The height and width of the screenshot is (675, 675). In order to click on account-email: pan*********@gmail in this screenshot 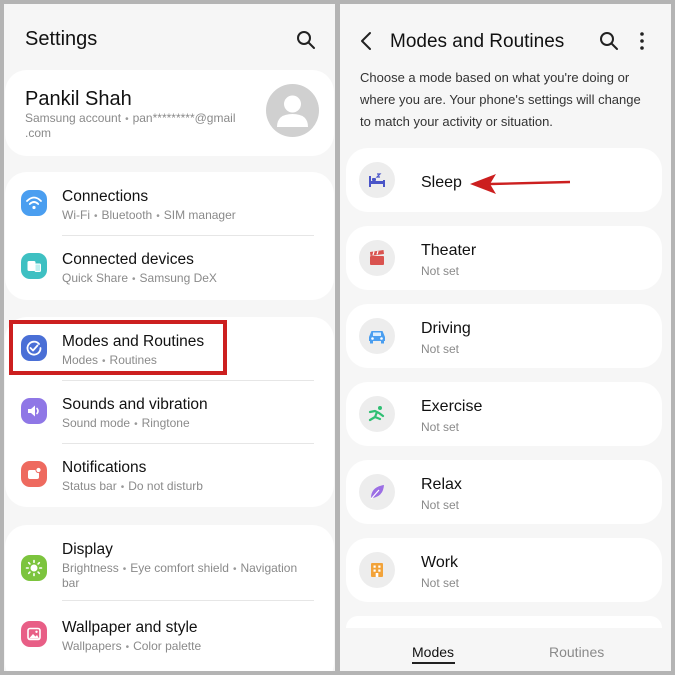, I will do `click(184, 118)`.